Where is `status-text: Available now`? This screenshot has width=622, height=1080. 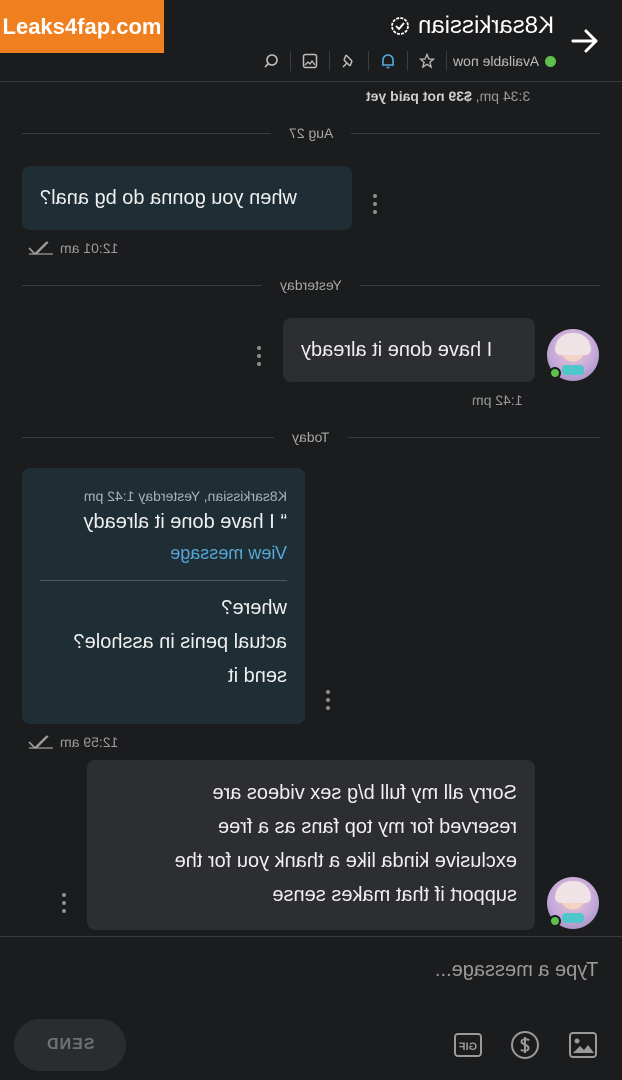 status-text: Available now is located at coordinates (495, 61).